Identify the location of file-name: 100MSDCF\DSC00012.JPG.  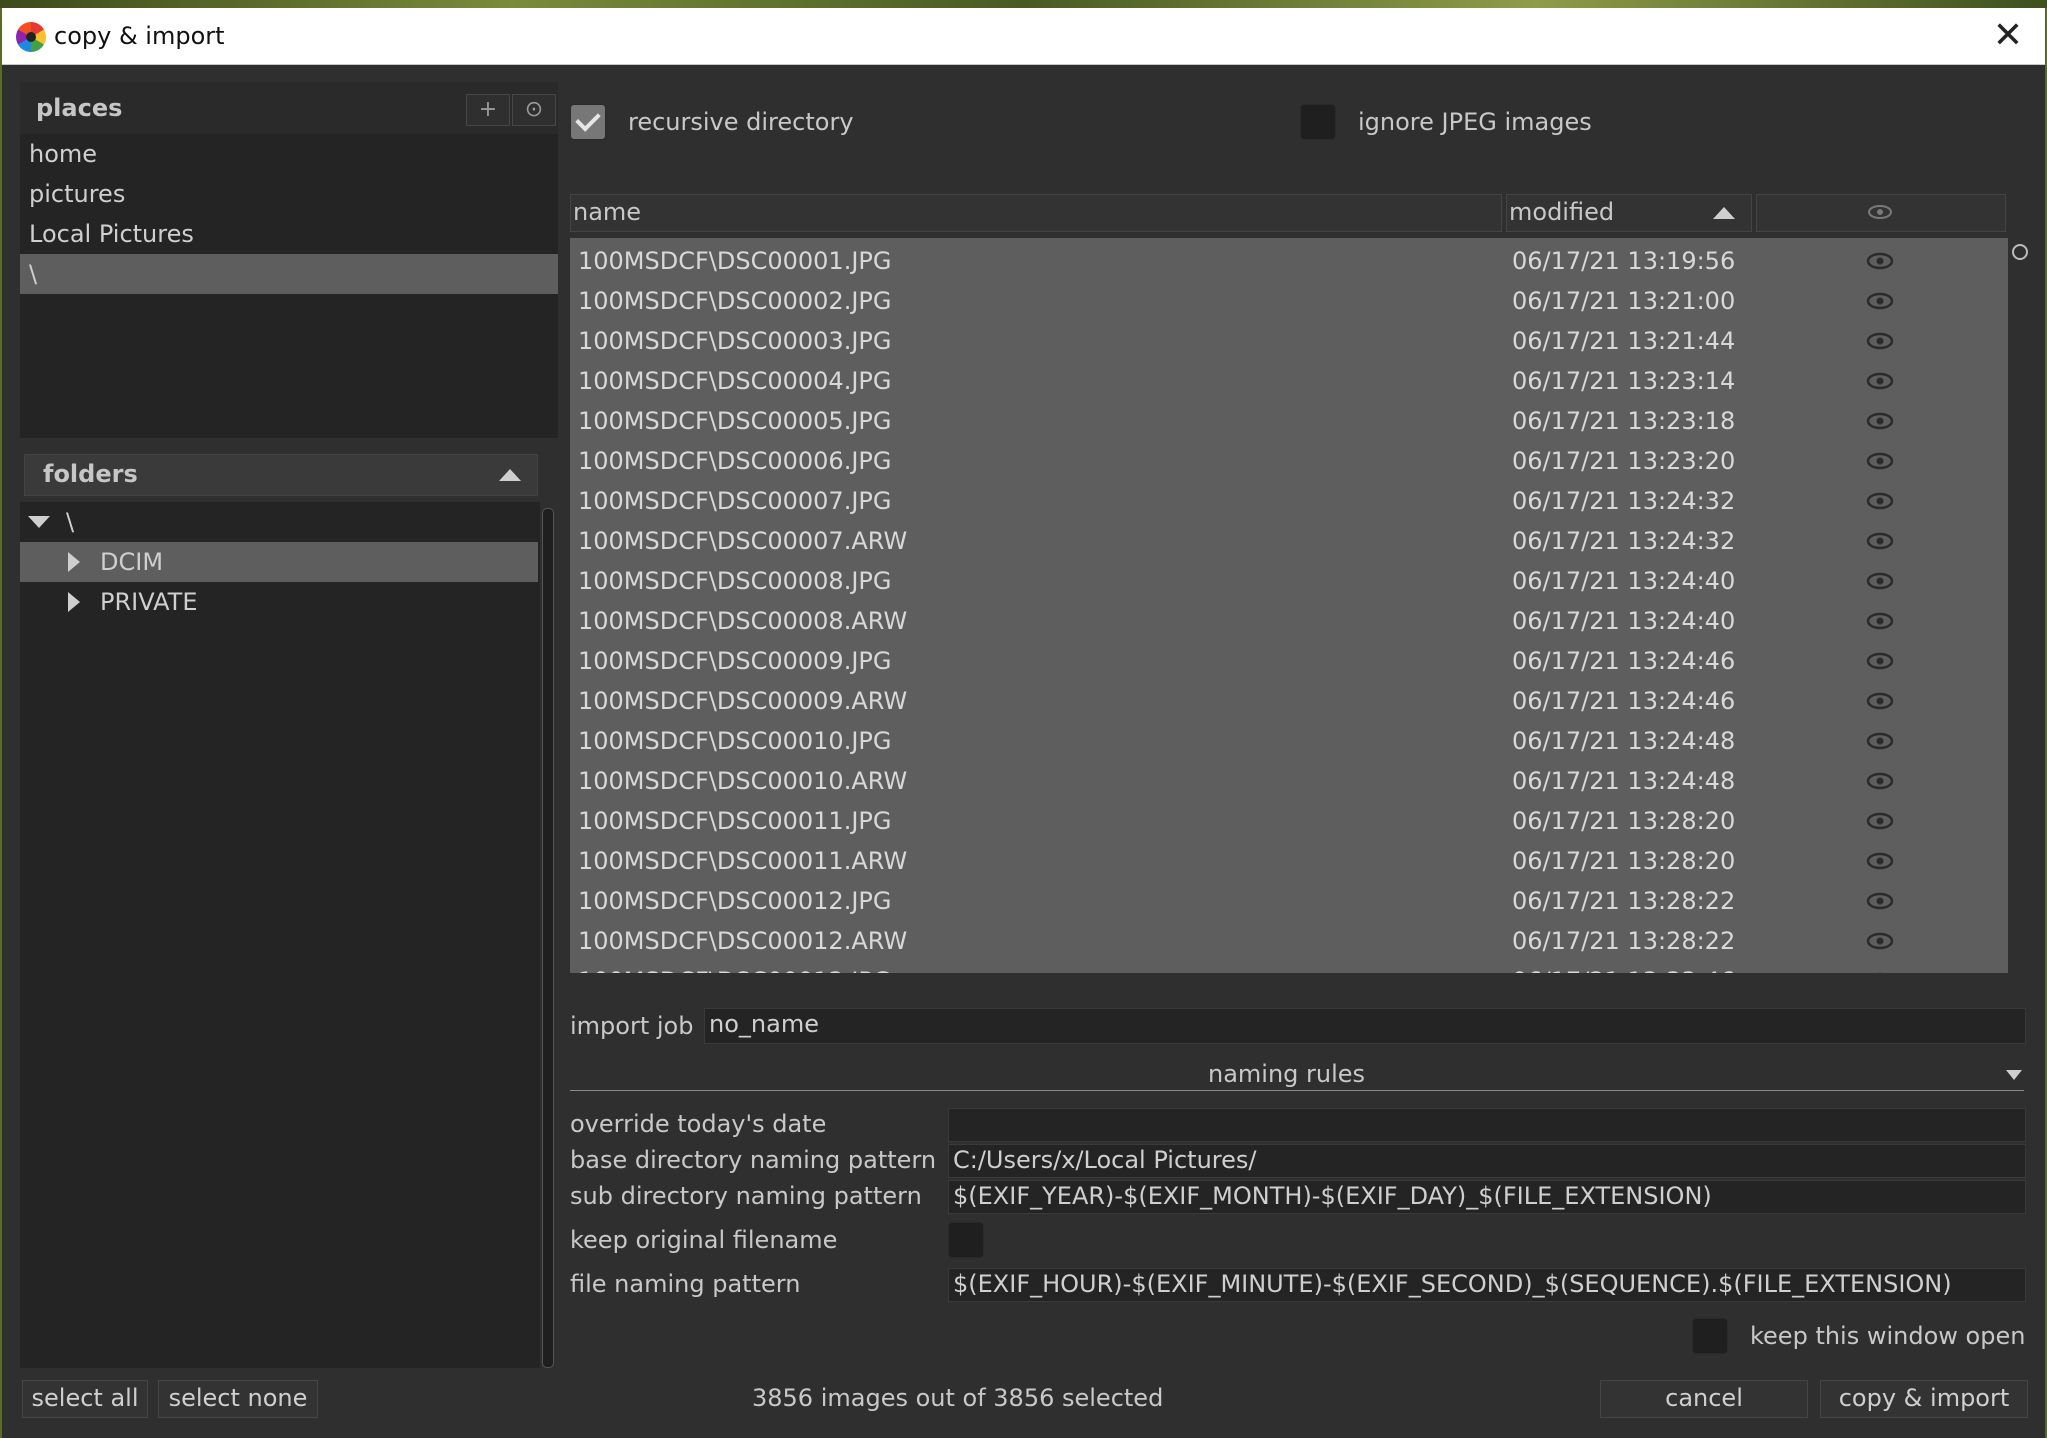
(735, 901).